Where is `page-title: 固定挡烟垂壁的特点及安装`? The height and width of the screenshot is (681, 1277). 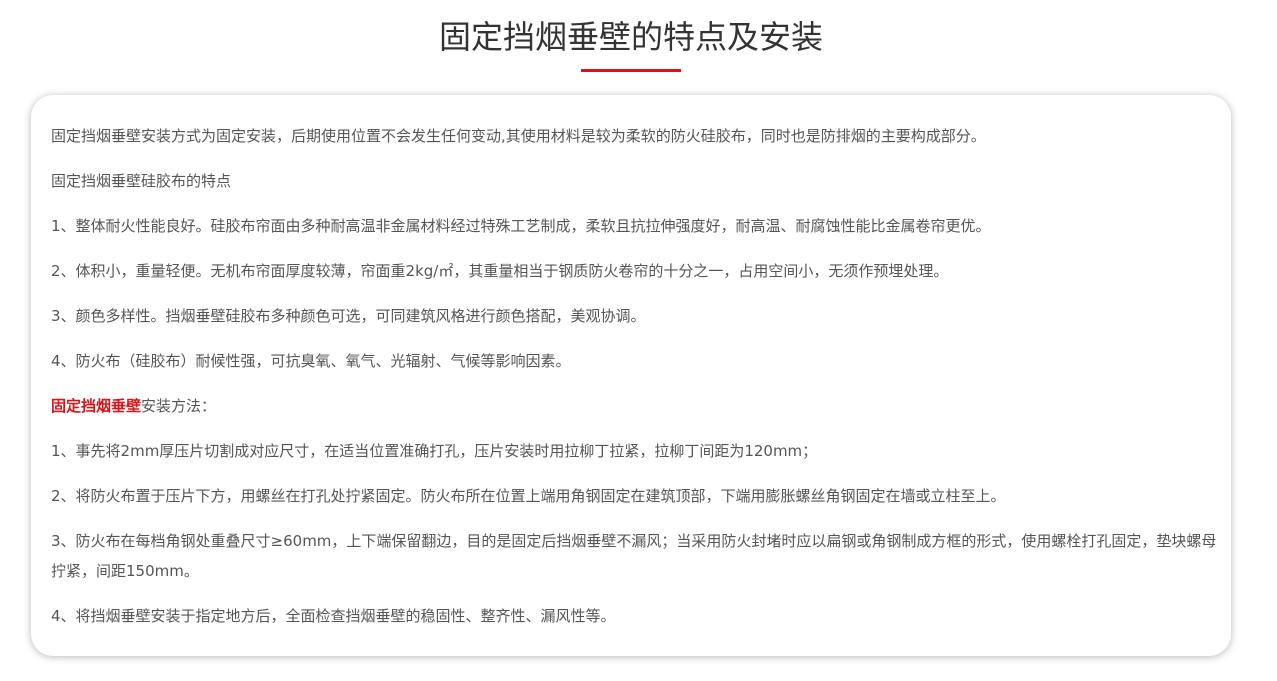 page-title: 固定挡烟垂壁的特点及安装 is located at coordinates (630, 37).